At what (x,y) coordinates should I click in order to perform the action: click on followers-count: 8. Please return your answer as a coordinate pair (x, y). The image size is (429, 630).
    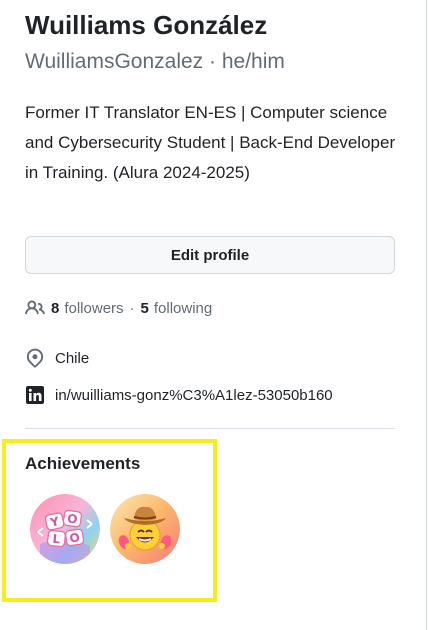
    Looking at the image, I should click on (55, 308).